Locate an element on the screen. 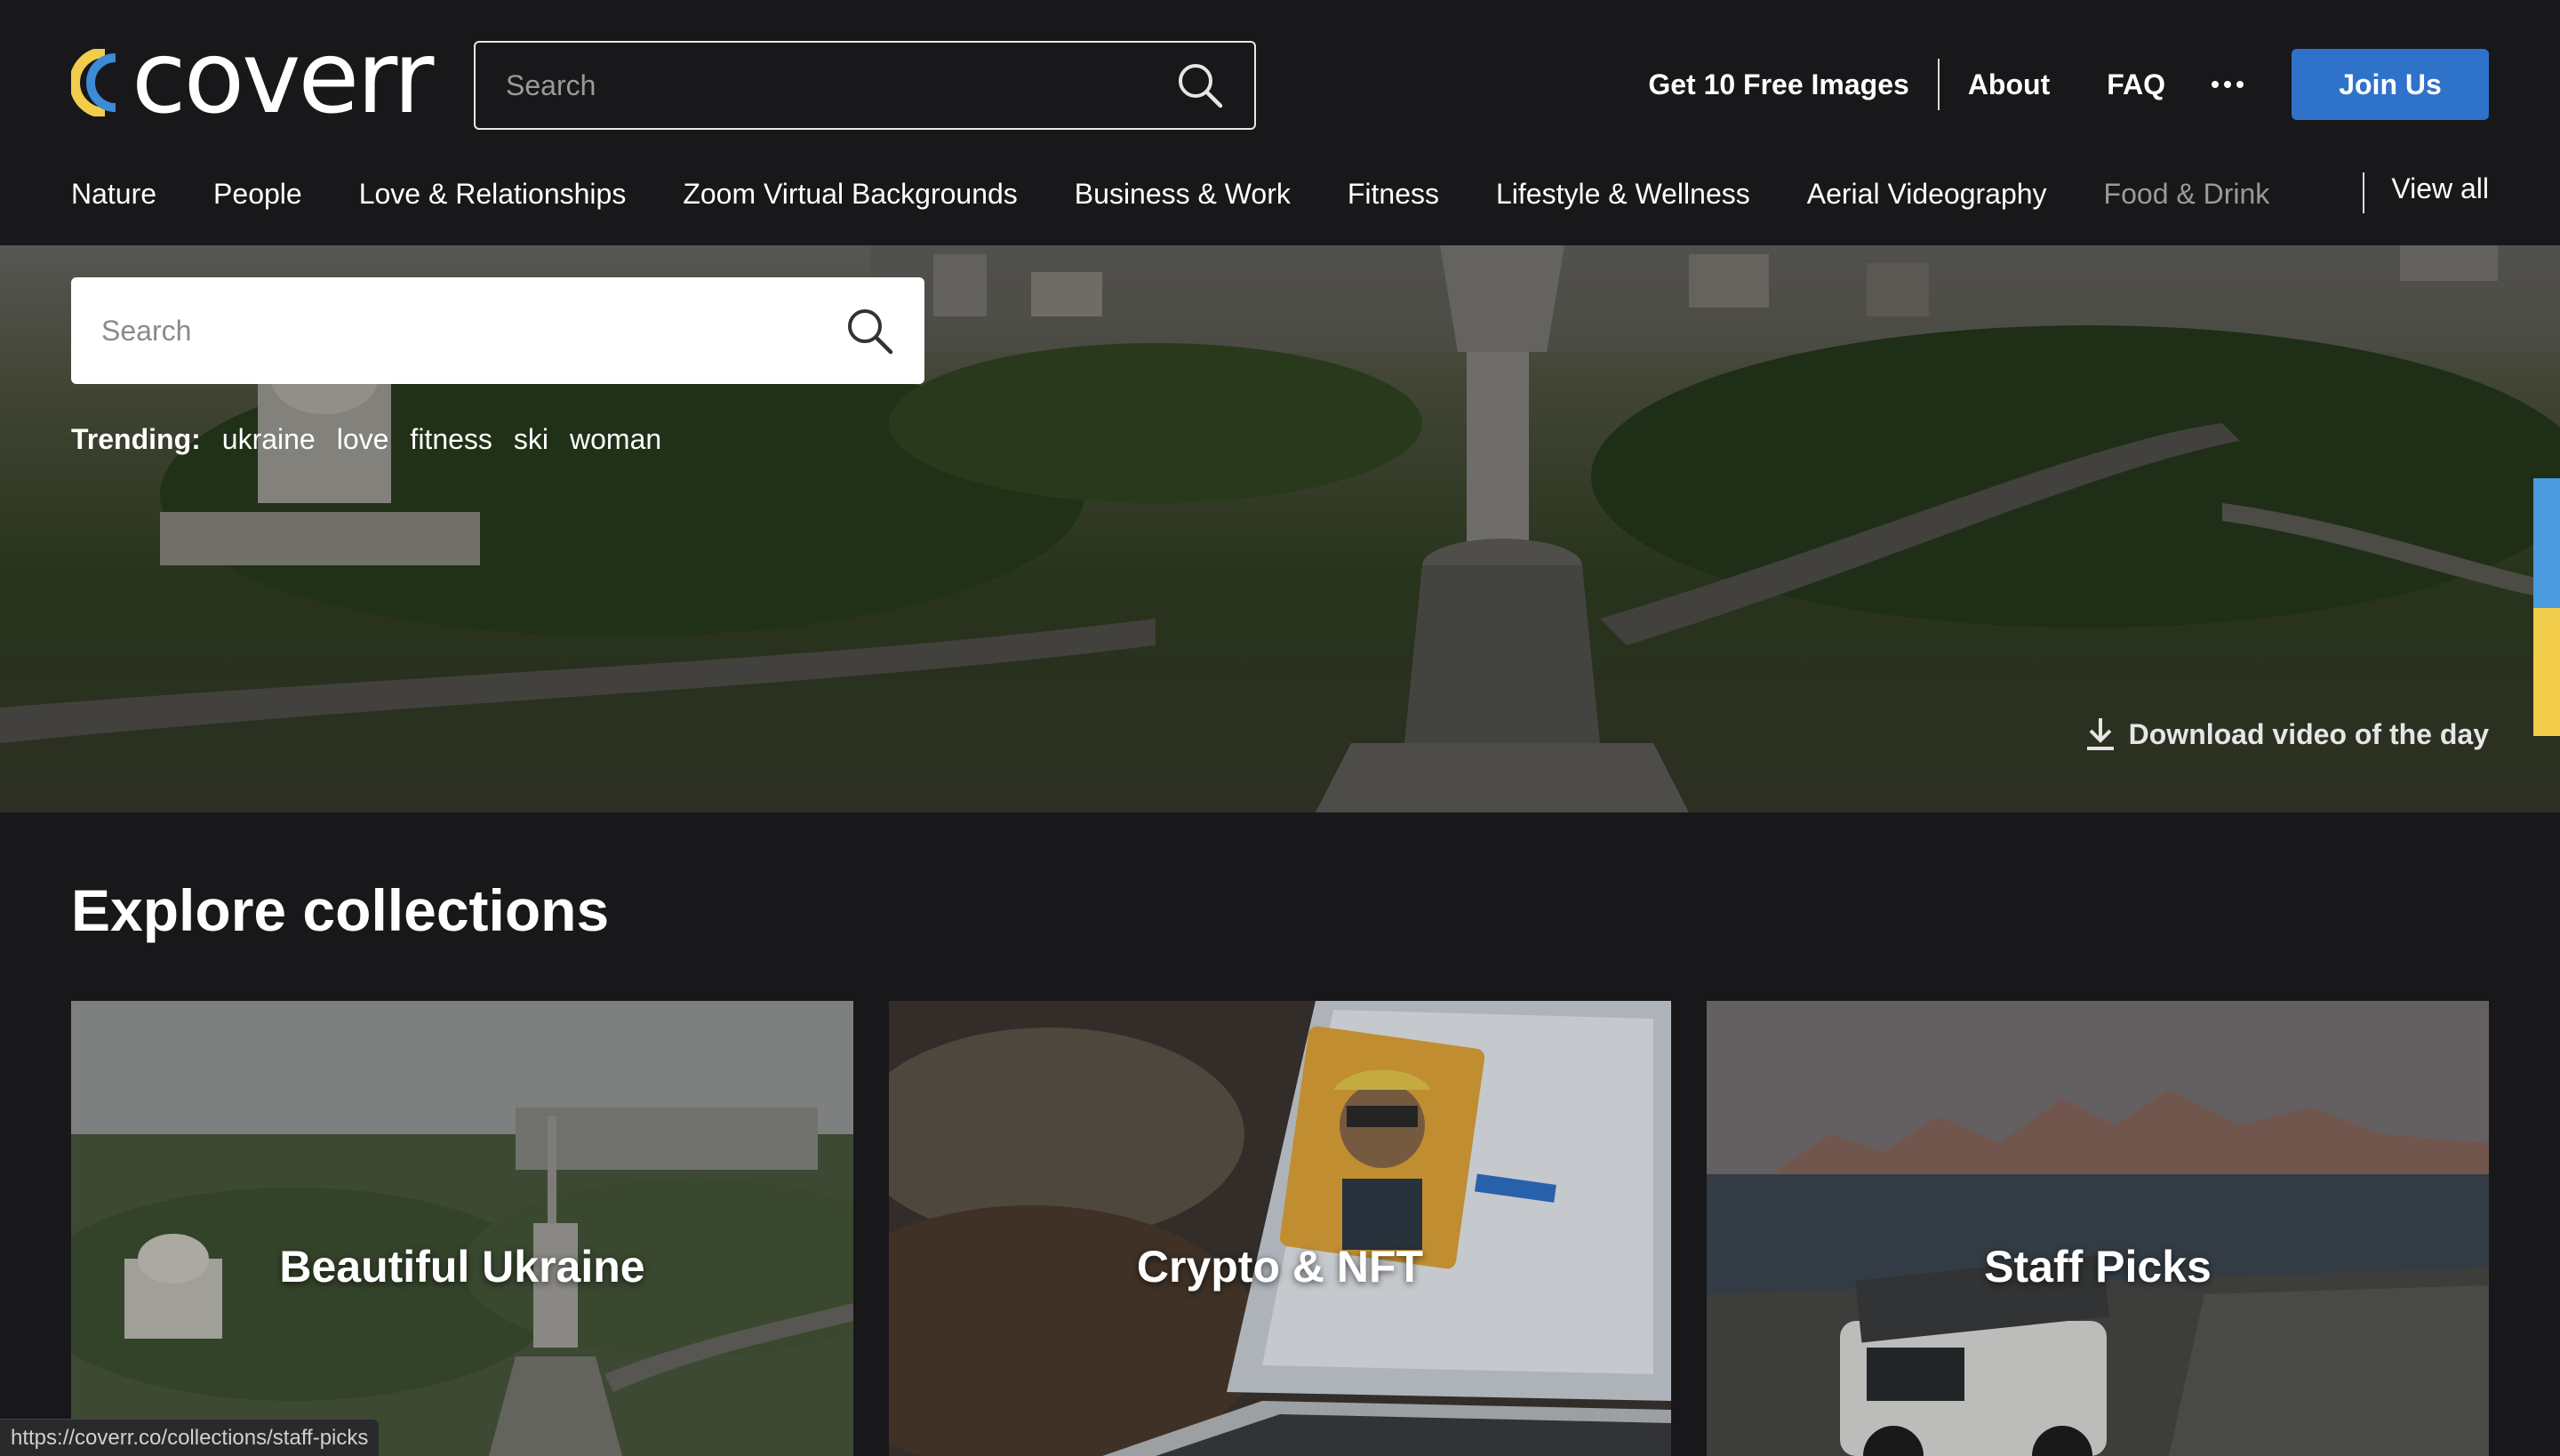 Image resolution: width=2560 pixels, height=1456 pixels. download-video-of-the-day: Download video of the day is located at coordinates (2286, 734).